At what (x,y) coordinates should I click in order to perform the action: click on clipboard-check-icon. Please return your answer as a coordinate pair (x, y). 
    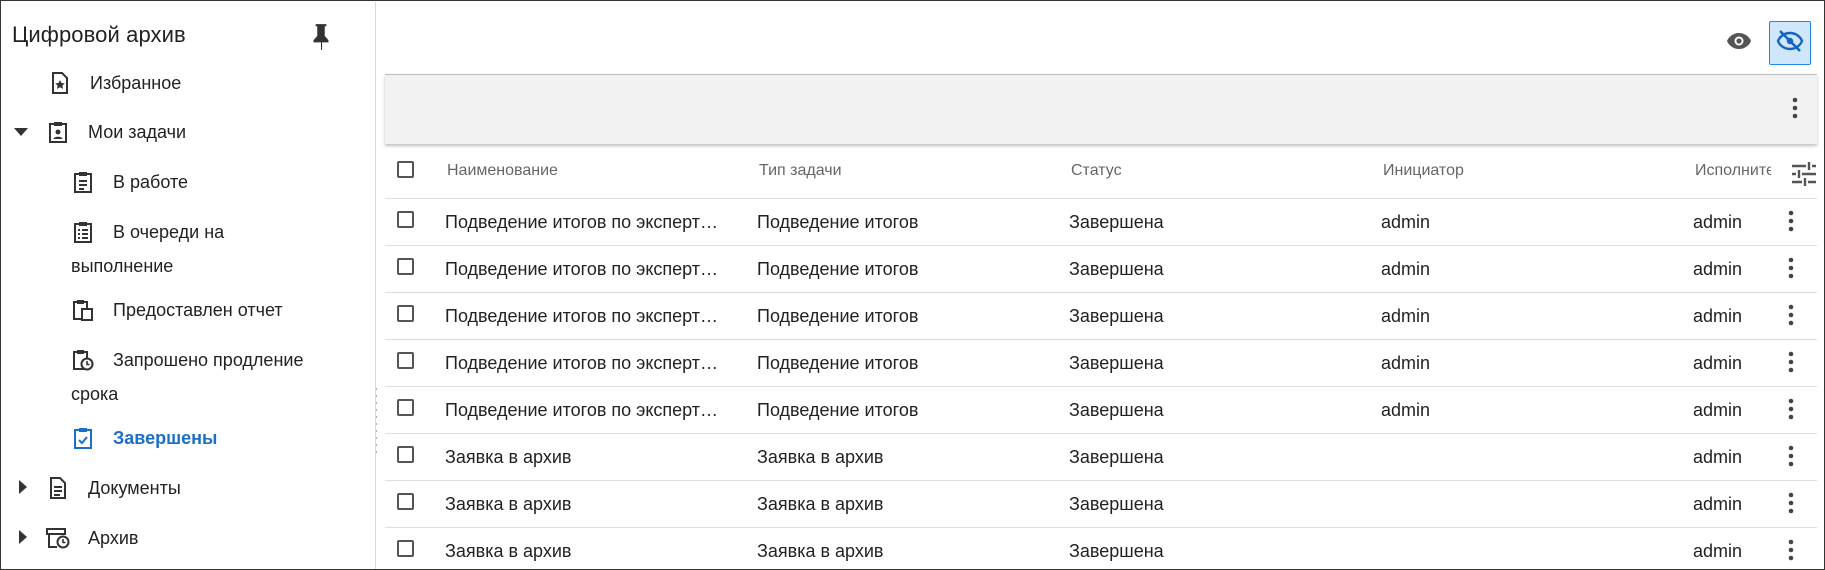
    Looking at the image, I should click on (83, 438).